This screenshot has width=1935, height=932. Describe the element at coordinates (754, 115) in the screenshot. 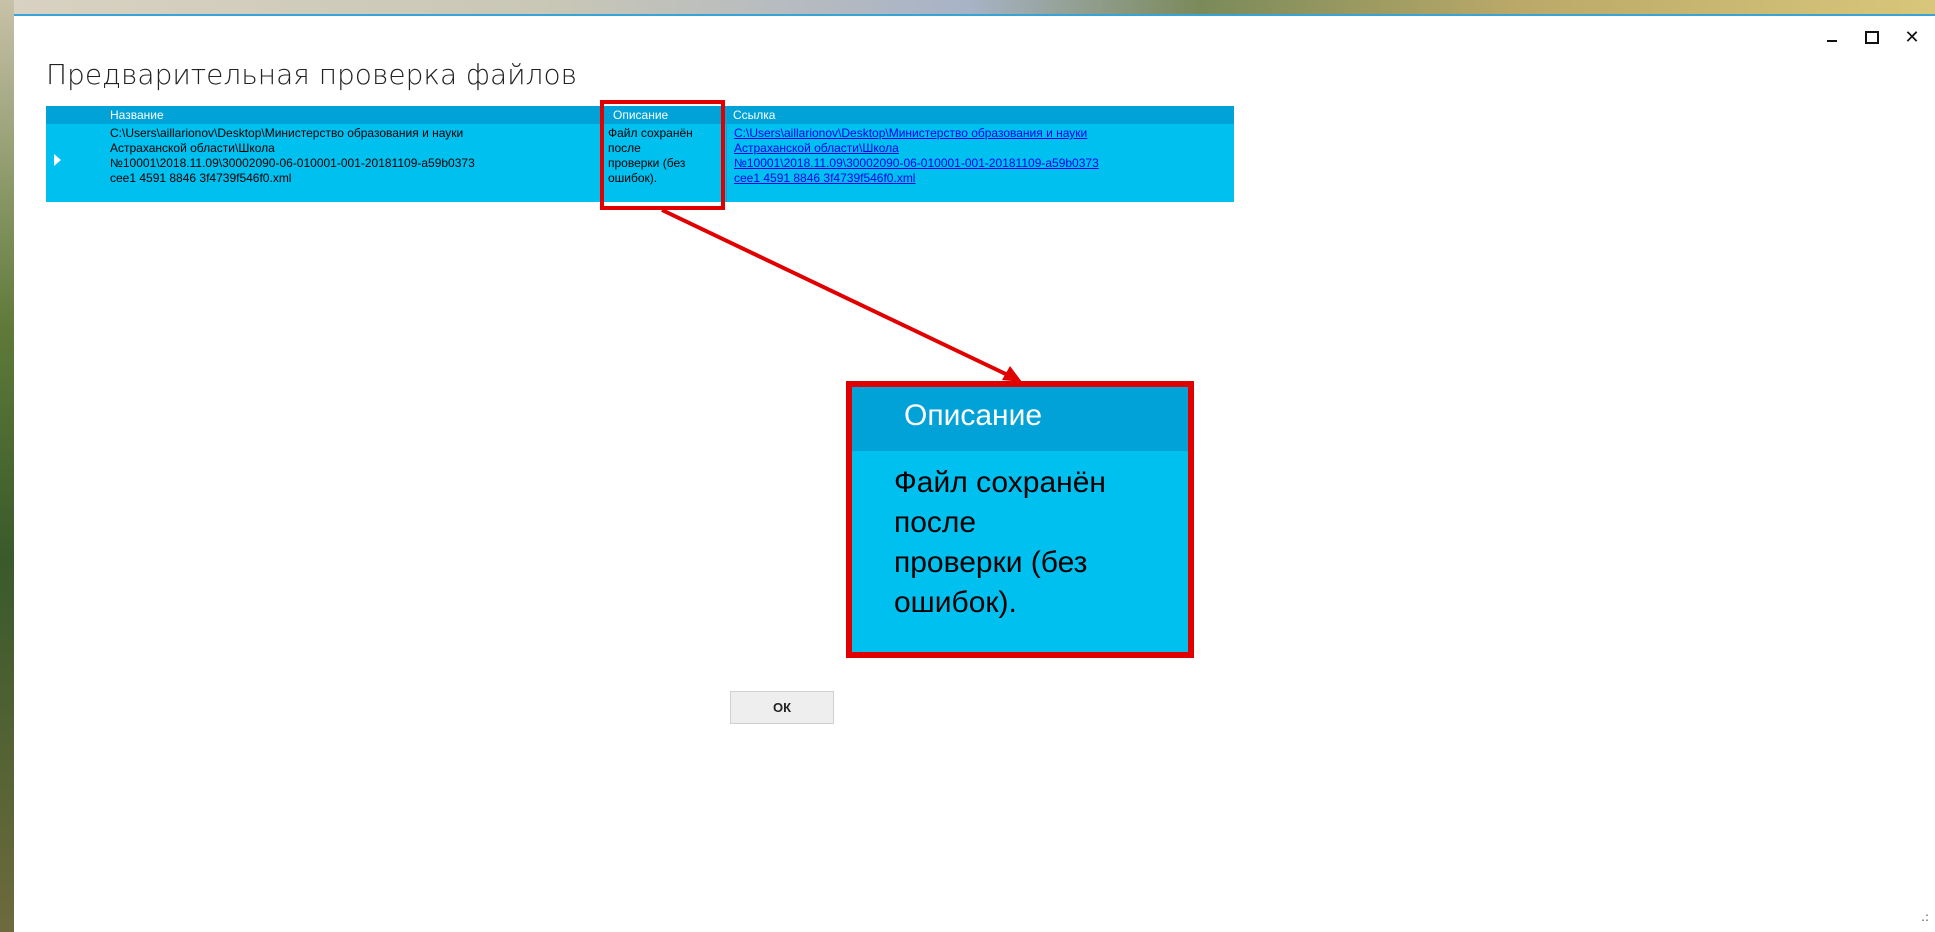

I see `column-header-link: Ссылка` at that location.